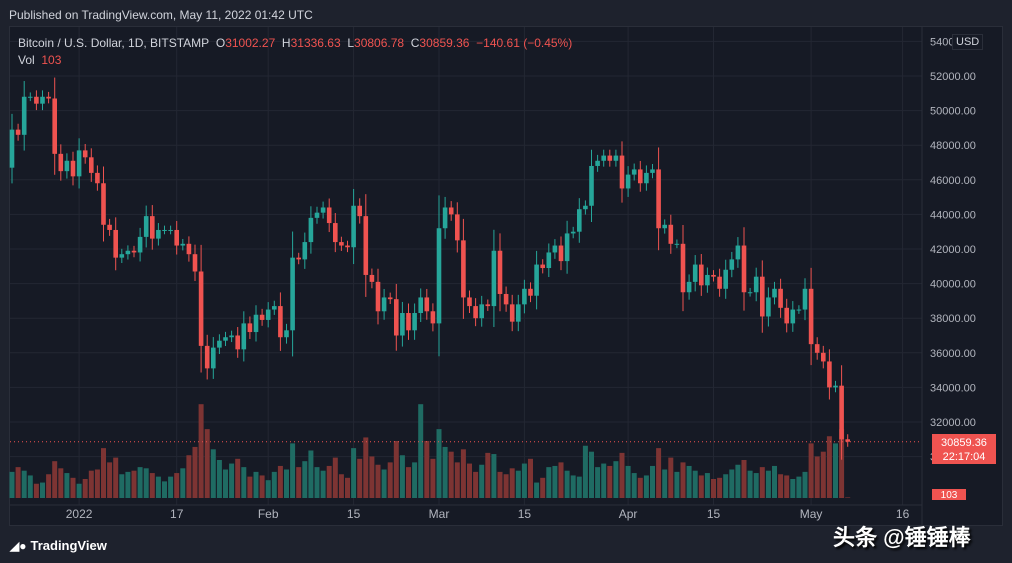 The height and width of the screenshot is (563, 1012). Describe the element at coordinates (351, 43) in the screenshot. I see `low-label: L` at that location.